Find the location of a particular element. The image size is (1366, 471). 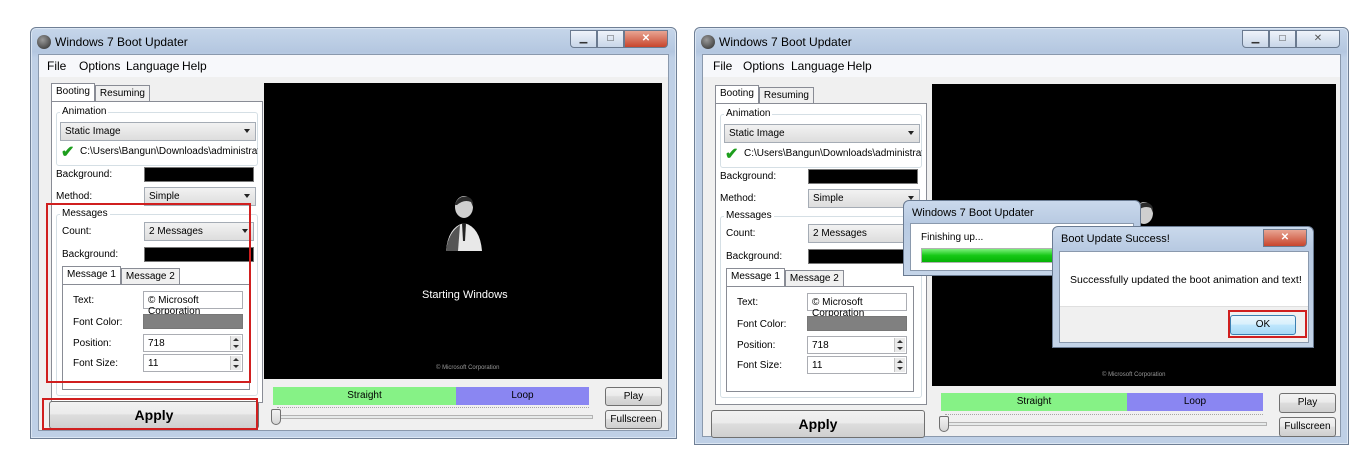

messages-group-label: Messages is located at coordinates (749, 215).